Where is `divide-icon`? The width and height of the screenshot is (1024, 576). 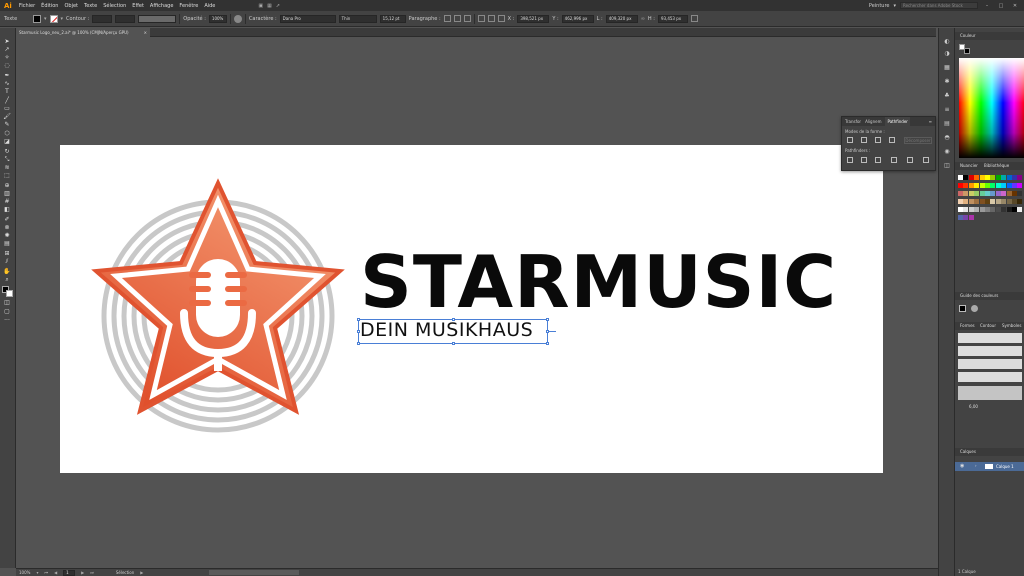 divide-icon is located at coordinates (850, 160).